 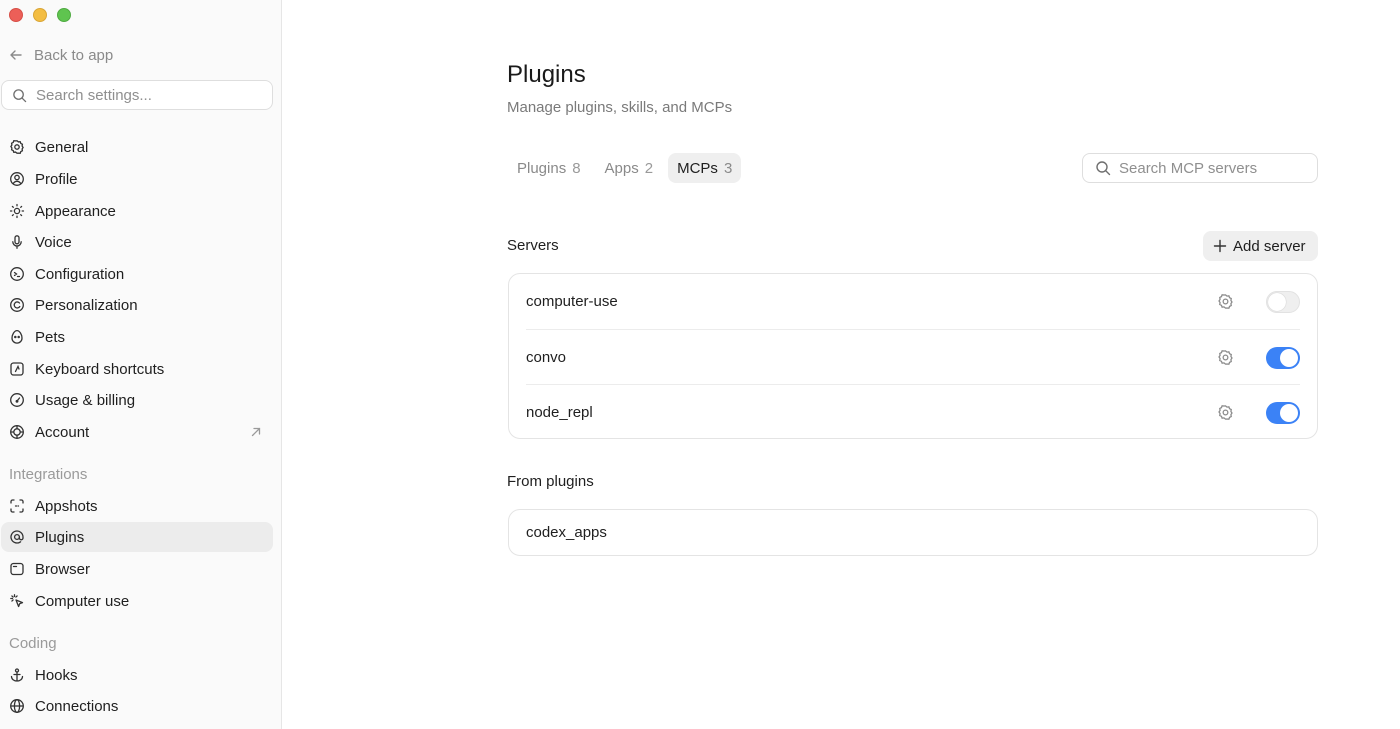 I want to click on server-name: node_repl, so click(x=559, y=412).